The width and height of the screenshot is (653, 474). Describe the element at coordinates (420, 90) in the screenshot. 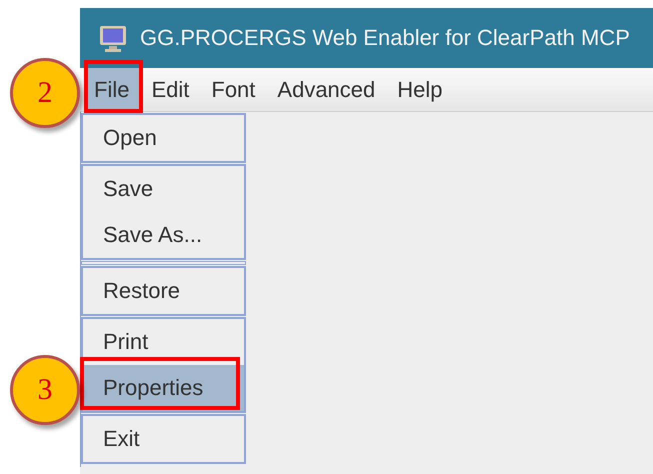

I see `menu-item: Help` at that location.